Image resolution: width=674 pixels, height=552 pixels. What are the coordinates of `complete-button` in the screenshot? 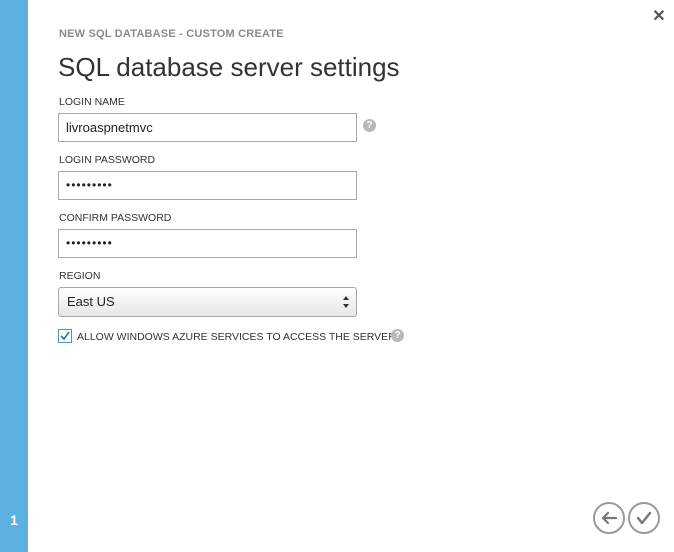 It's located at (644, 518).